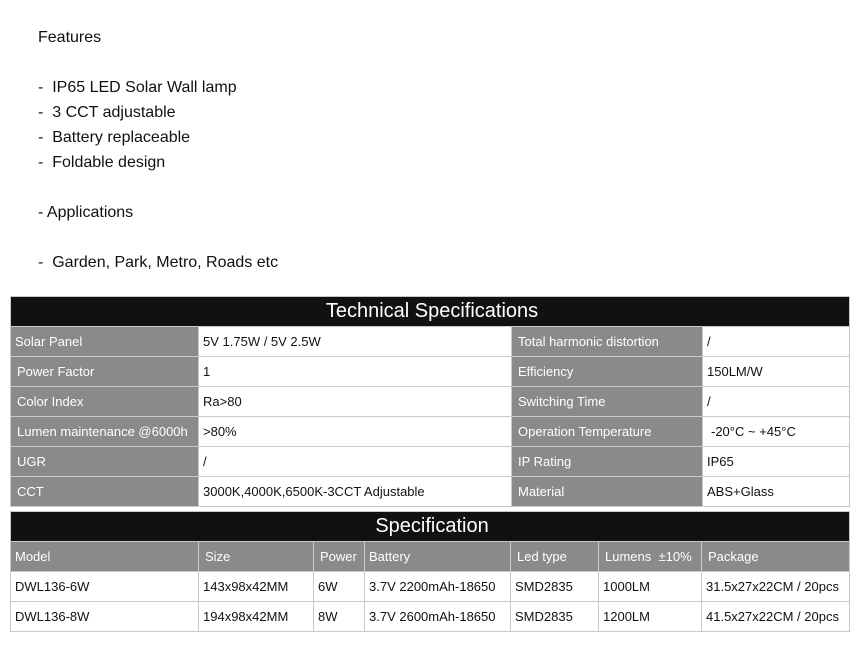 The image size is (860, 656). What do you see at coordinates (355, 431) in the screenshot?
I see `spec-value: >80%` at bounding box center [355, 431].